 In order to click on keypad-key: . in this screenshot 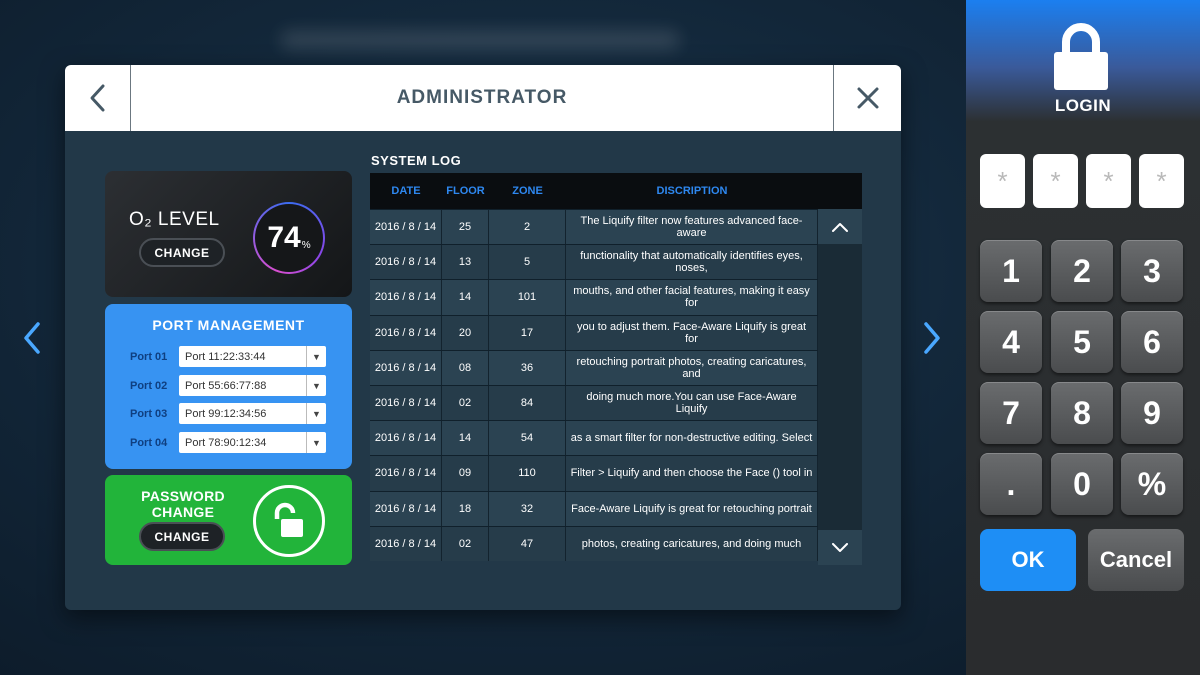, I will do `click(1011, 484)`.